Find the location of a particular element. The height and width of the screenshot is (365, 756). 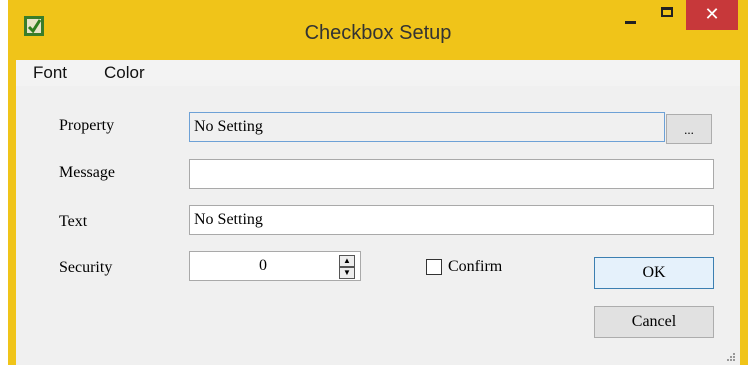

menu-font: Font is located at coordinates (50, 73).